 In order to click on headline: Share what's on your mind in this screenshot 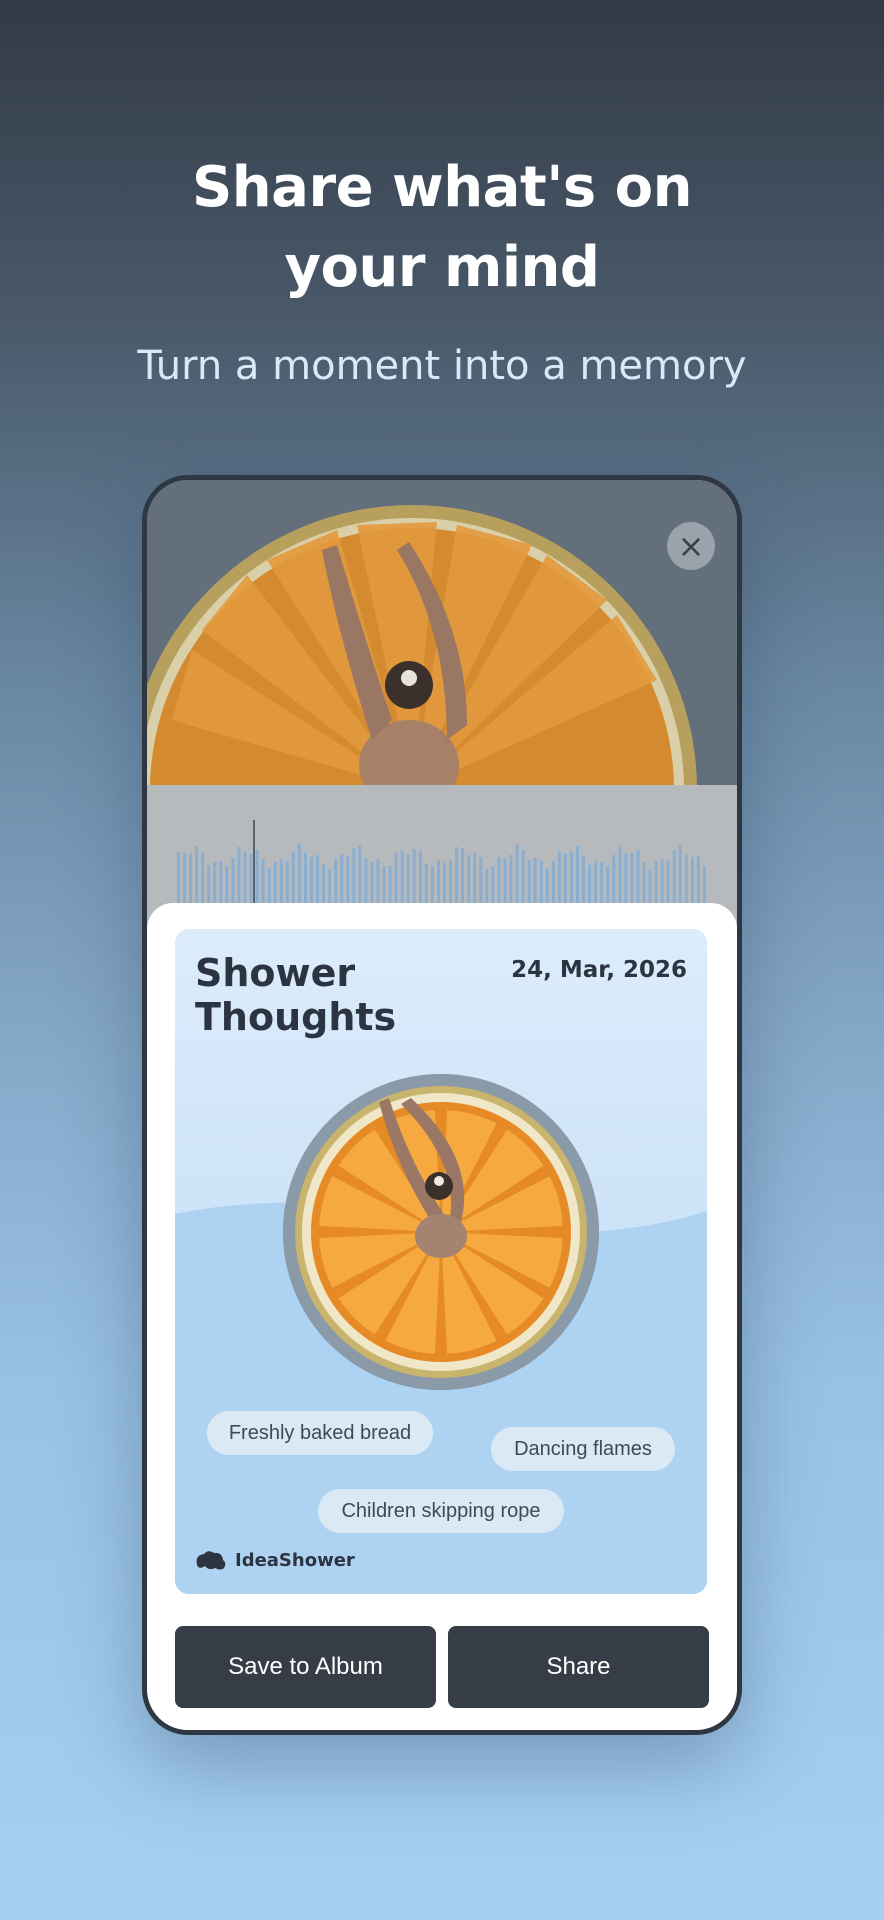, I will do `click(442, 228)`.